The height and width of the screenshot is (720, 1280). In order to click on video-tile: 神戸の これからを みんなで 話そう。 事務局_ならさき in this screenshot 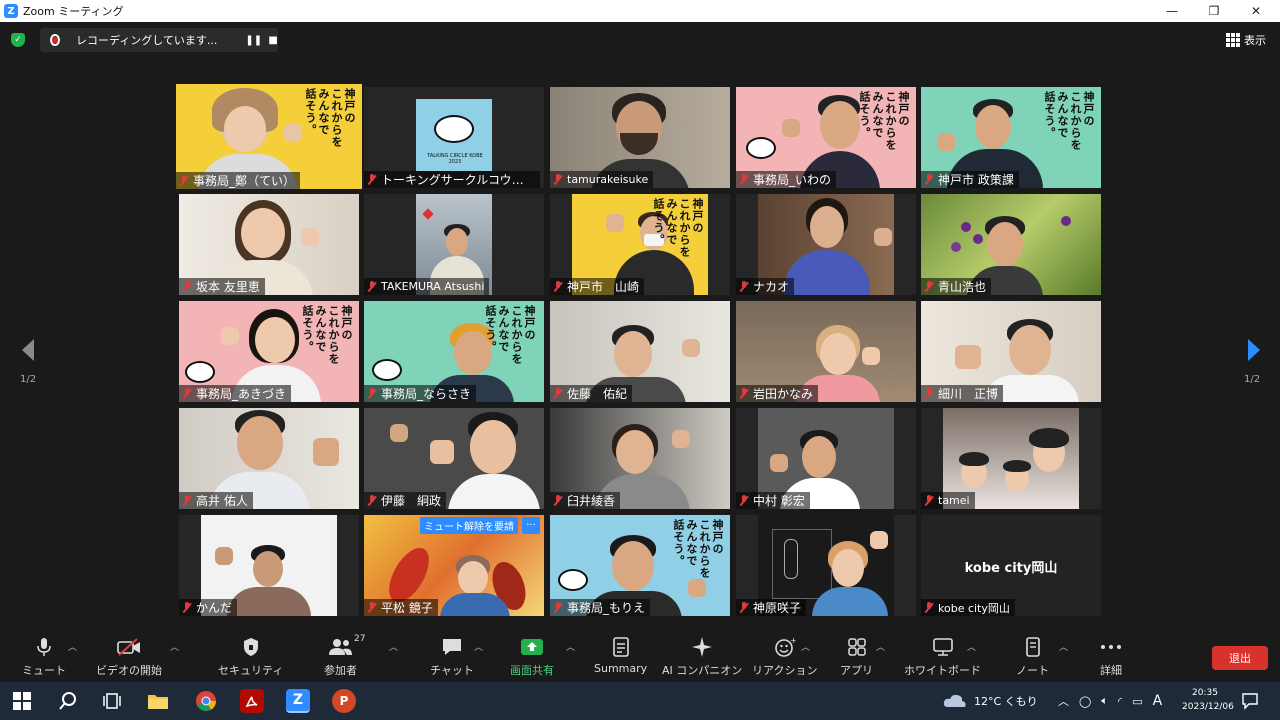, I will do `click(454, 351)`.